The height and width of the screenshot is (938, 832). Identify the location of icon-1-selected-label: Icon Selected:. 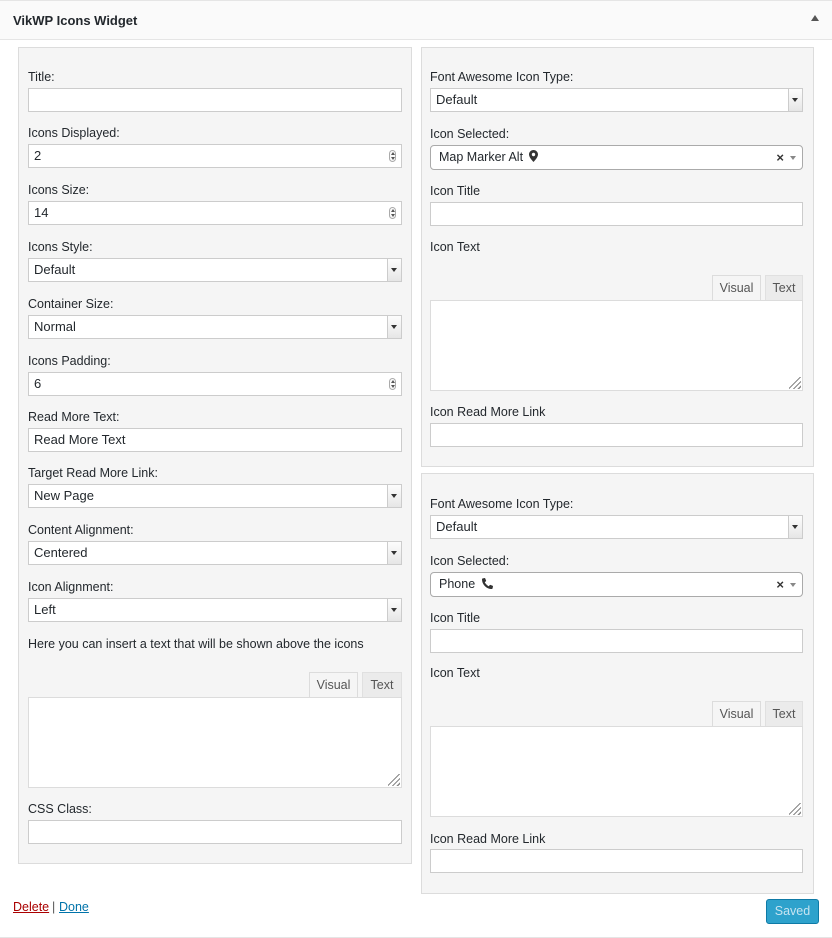
(470, 134).